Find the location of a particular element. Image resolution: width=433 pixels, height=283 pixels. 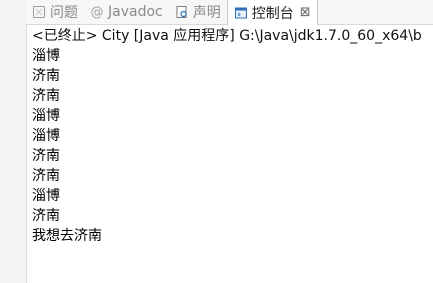

view-tab-bar: 问题 @ Javadoc 声明 控制台 ⊠ is located at coordinates (229, 12).